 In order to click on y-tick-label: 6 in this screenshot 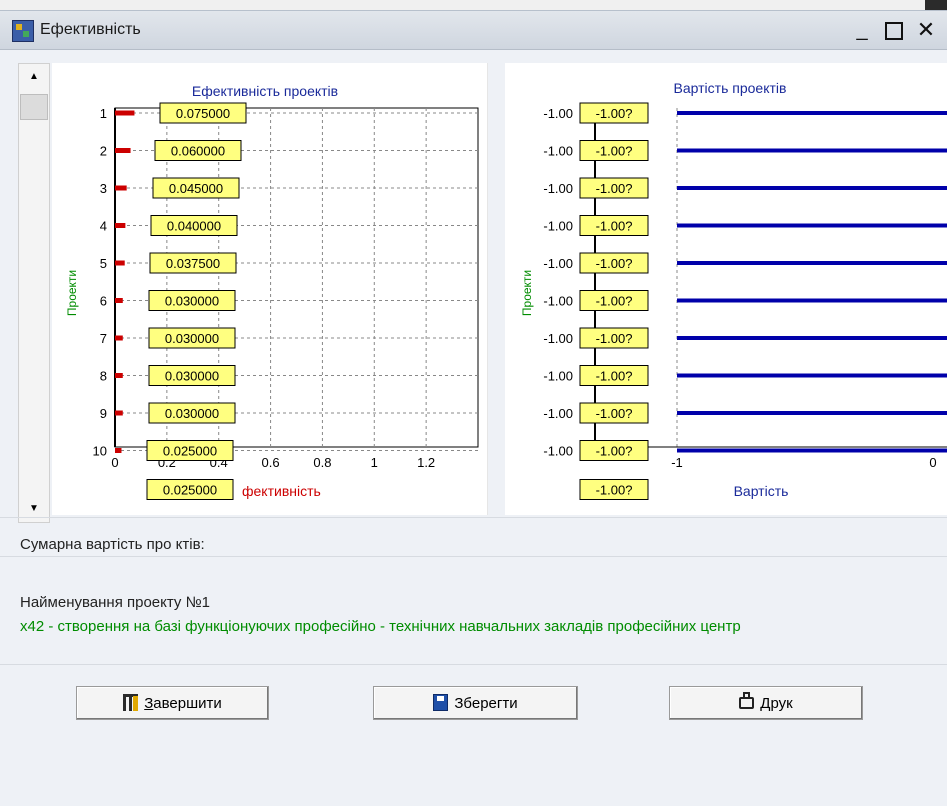, I will do `click(103, 301)`.